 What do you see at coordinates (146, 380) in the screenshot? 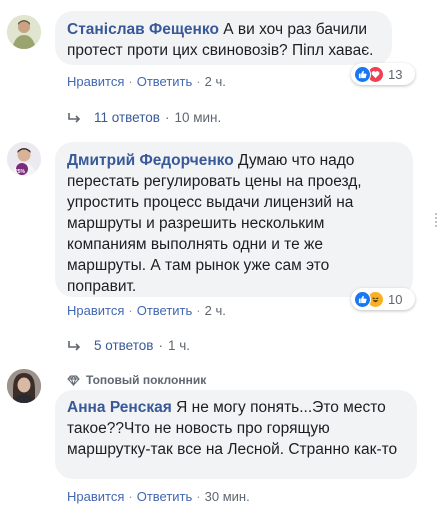
I see `badge-label: Топовый поклонник` at bounding box center [146, 380].